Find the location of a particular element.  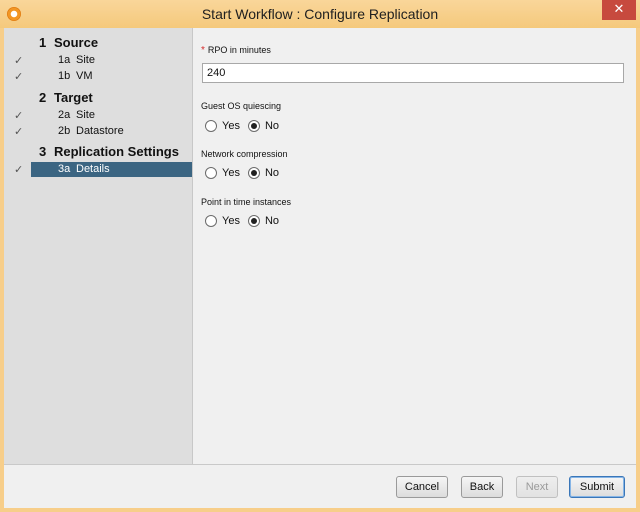

substep-target-datastore: ✓ 2b Datastore is located at coordinates (98, 131).